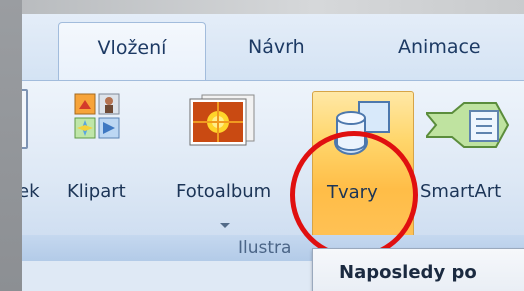 This screenshot has height=291, width=524. What do you see at coordinates (229, 164) in the screenshot?
I see `fotoalbum-button` at bounding box center [229, 164].